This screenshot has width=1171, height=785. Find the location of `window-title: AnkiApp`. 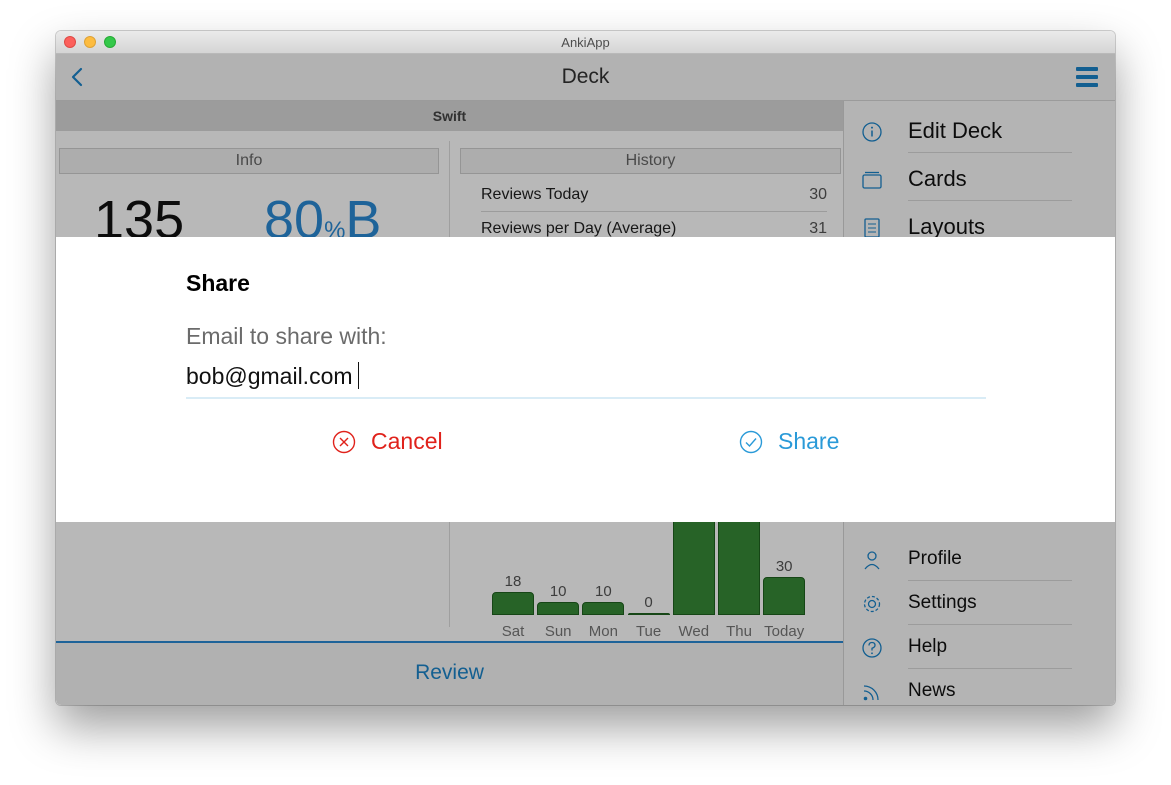

window-title: AnkiApp is located at coordinates (585, 42).